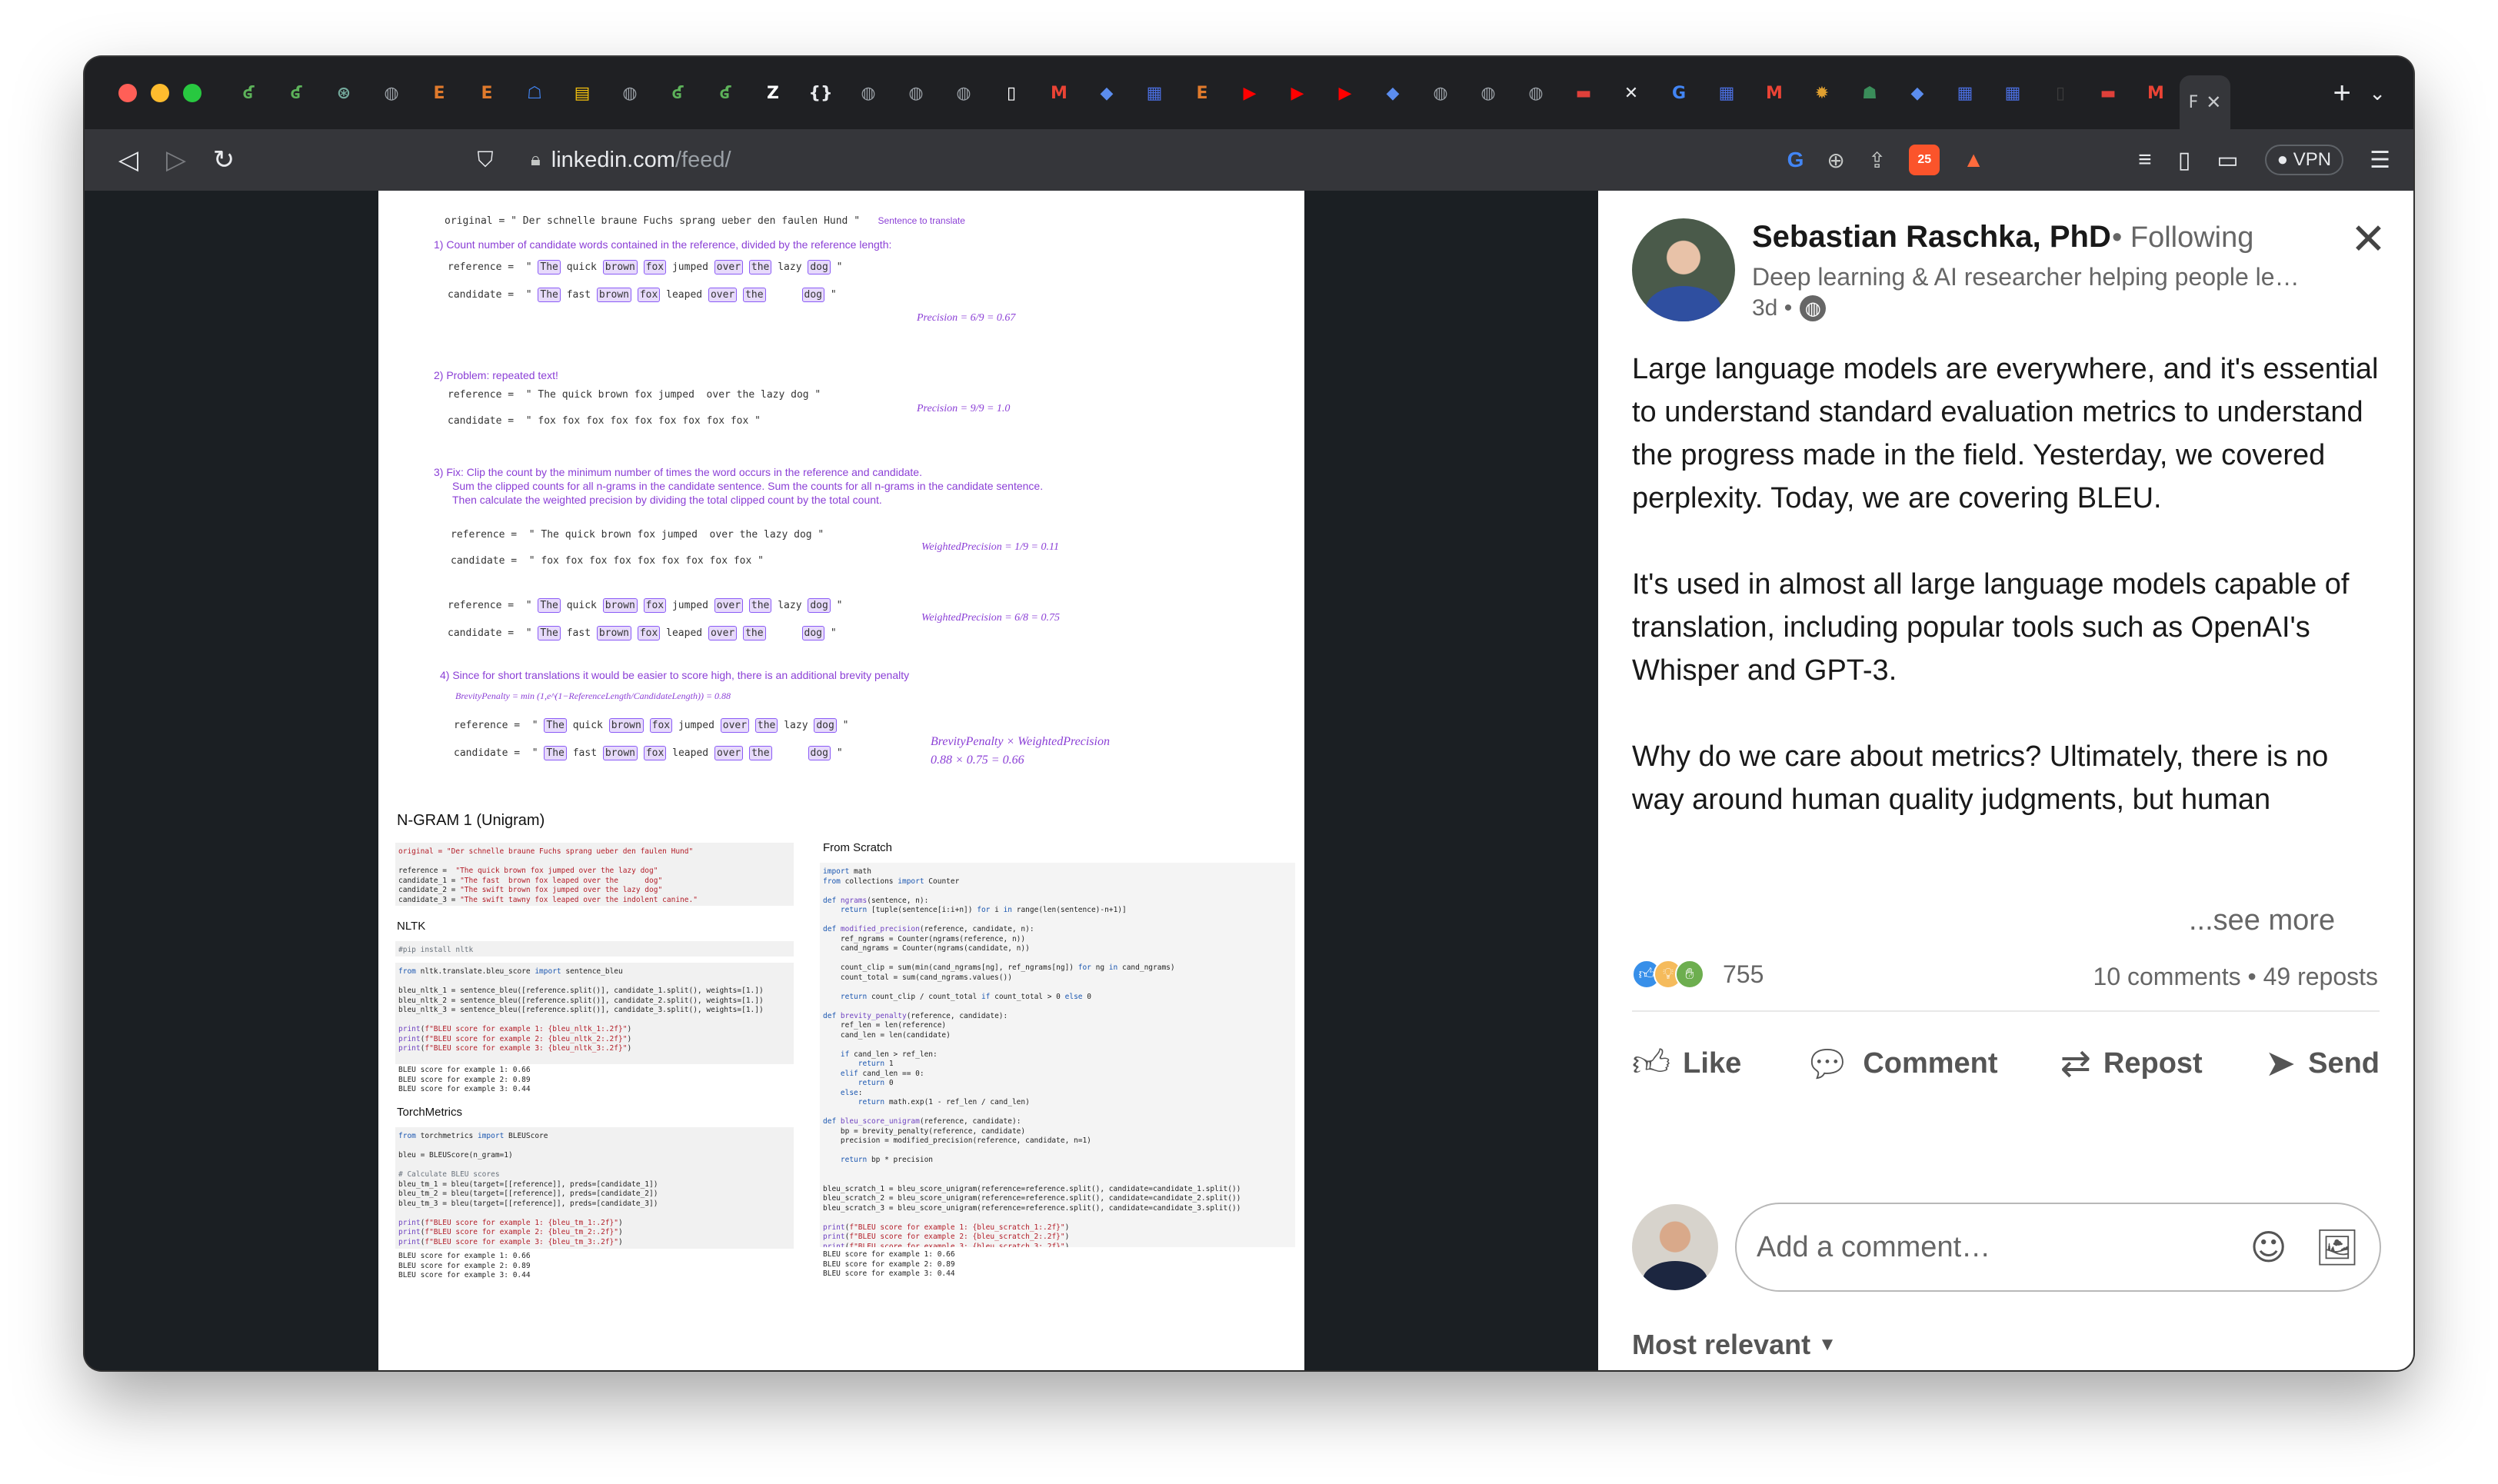  Describe the element at coordinates (224, 160) in the screenshot. I see `reload-icon: ↻` at that location.